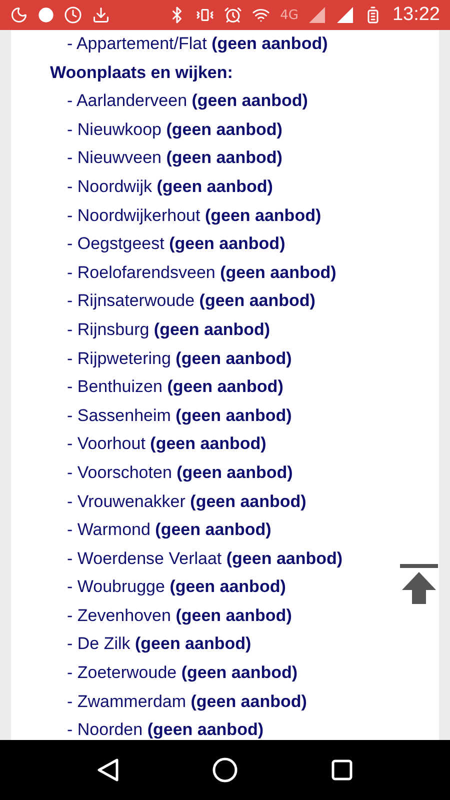 The image size is (450, 800). What do you see at coordinates (165, 729) in the screenshot?
I see `place-item: - Noorden (geen aanbod)` at bounding box center [165, 729].